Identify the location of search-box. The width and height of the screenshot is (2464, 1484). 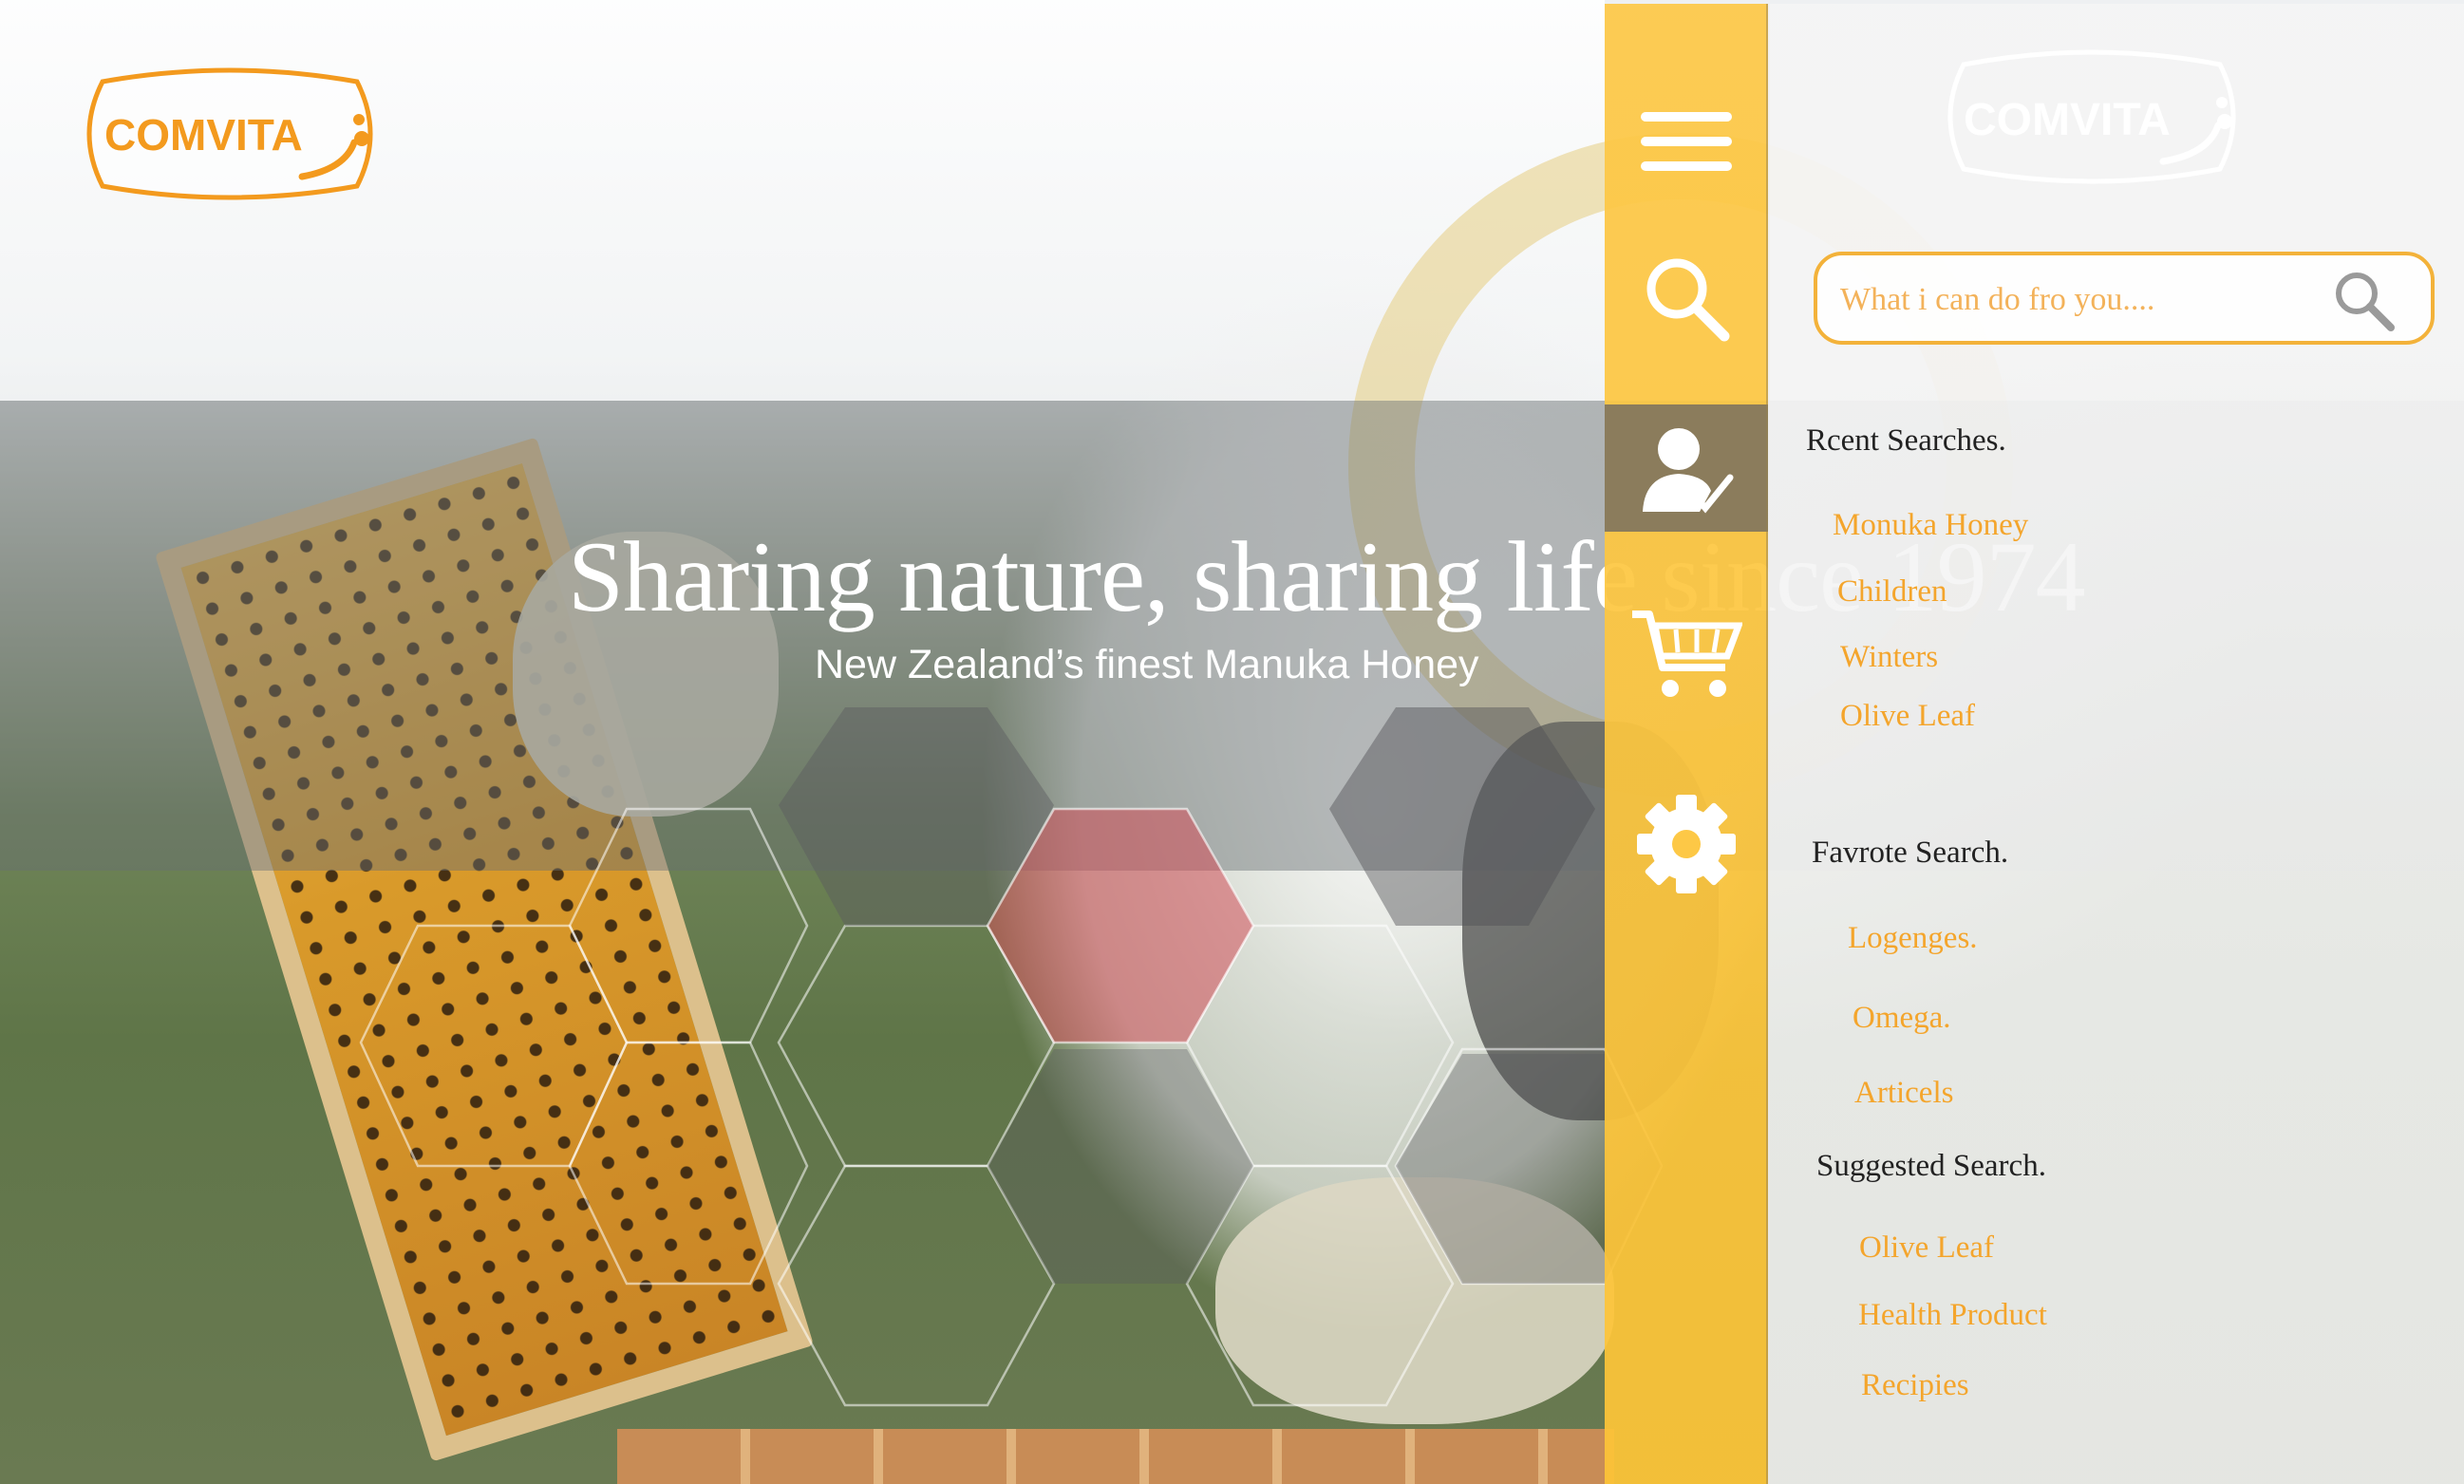
(2125, 298).